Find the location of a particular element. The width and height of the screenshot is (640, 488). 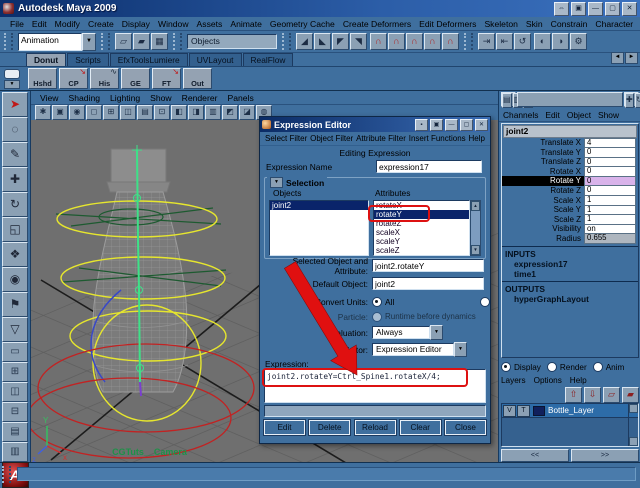

snap-plane-icon: ∩ is located at coordinates (432, 41).